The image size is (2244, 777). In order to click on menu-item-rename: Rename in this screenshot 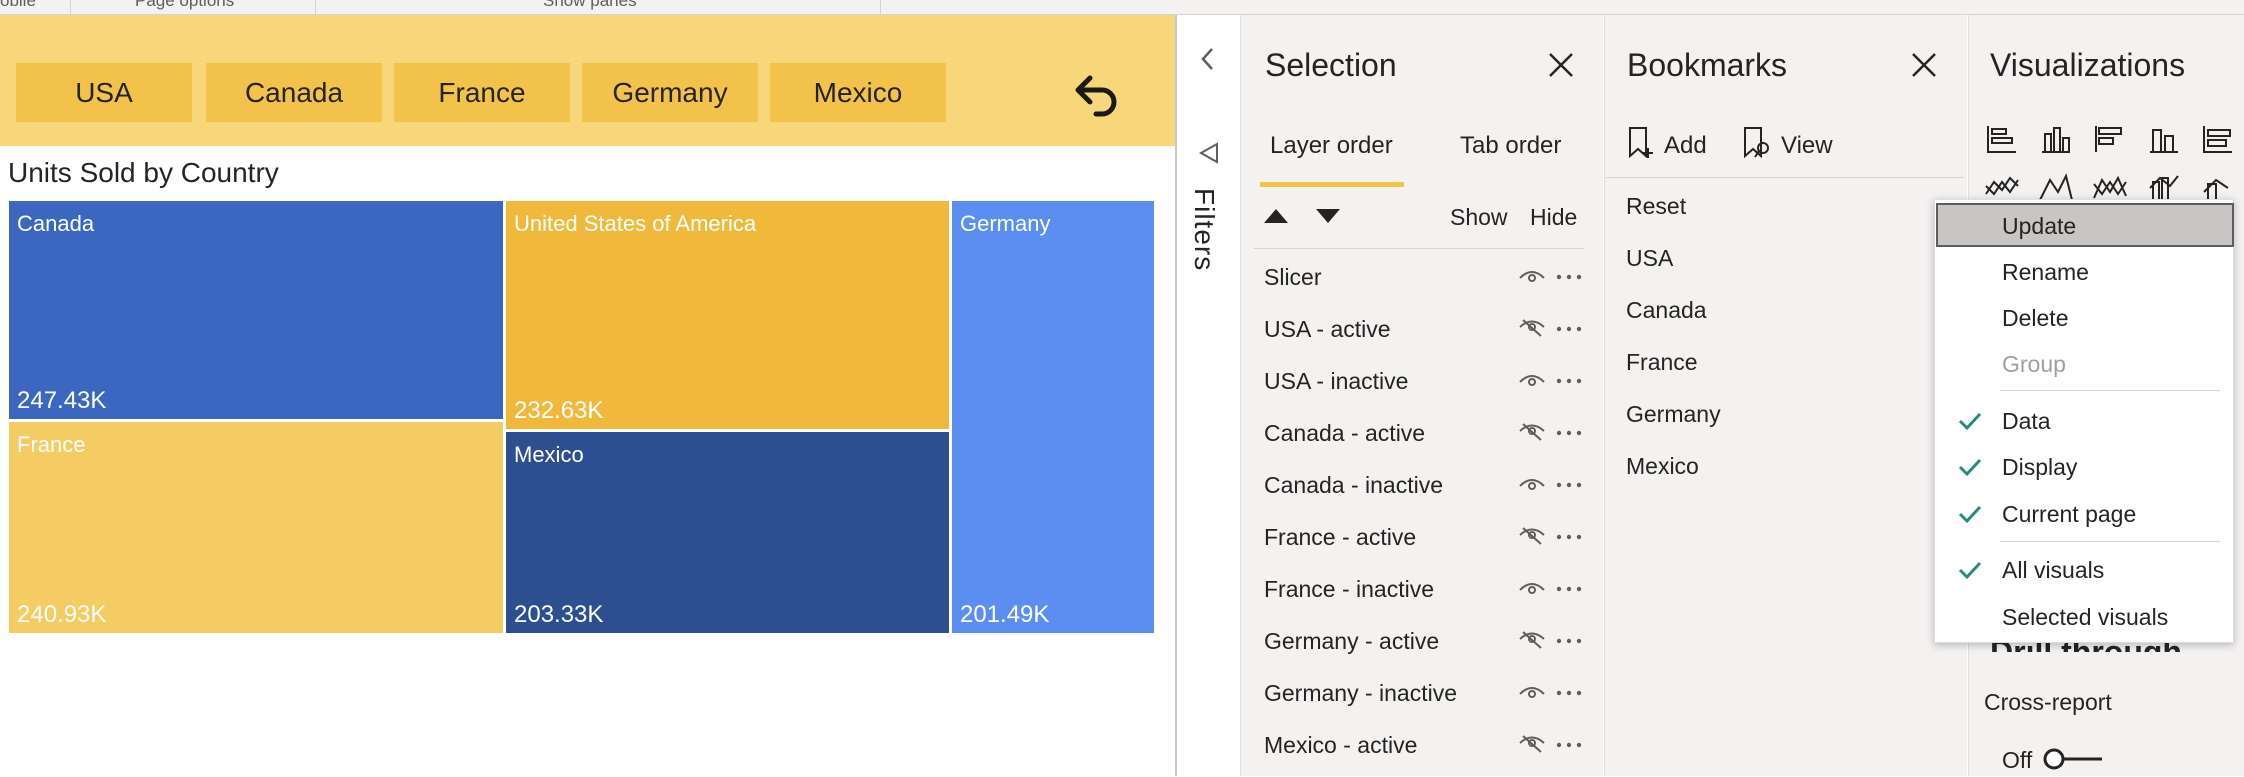, I will do `click(2085, 271)`.